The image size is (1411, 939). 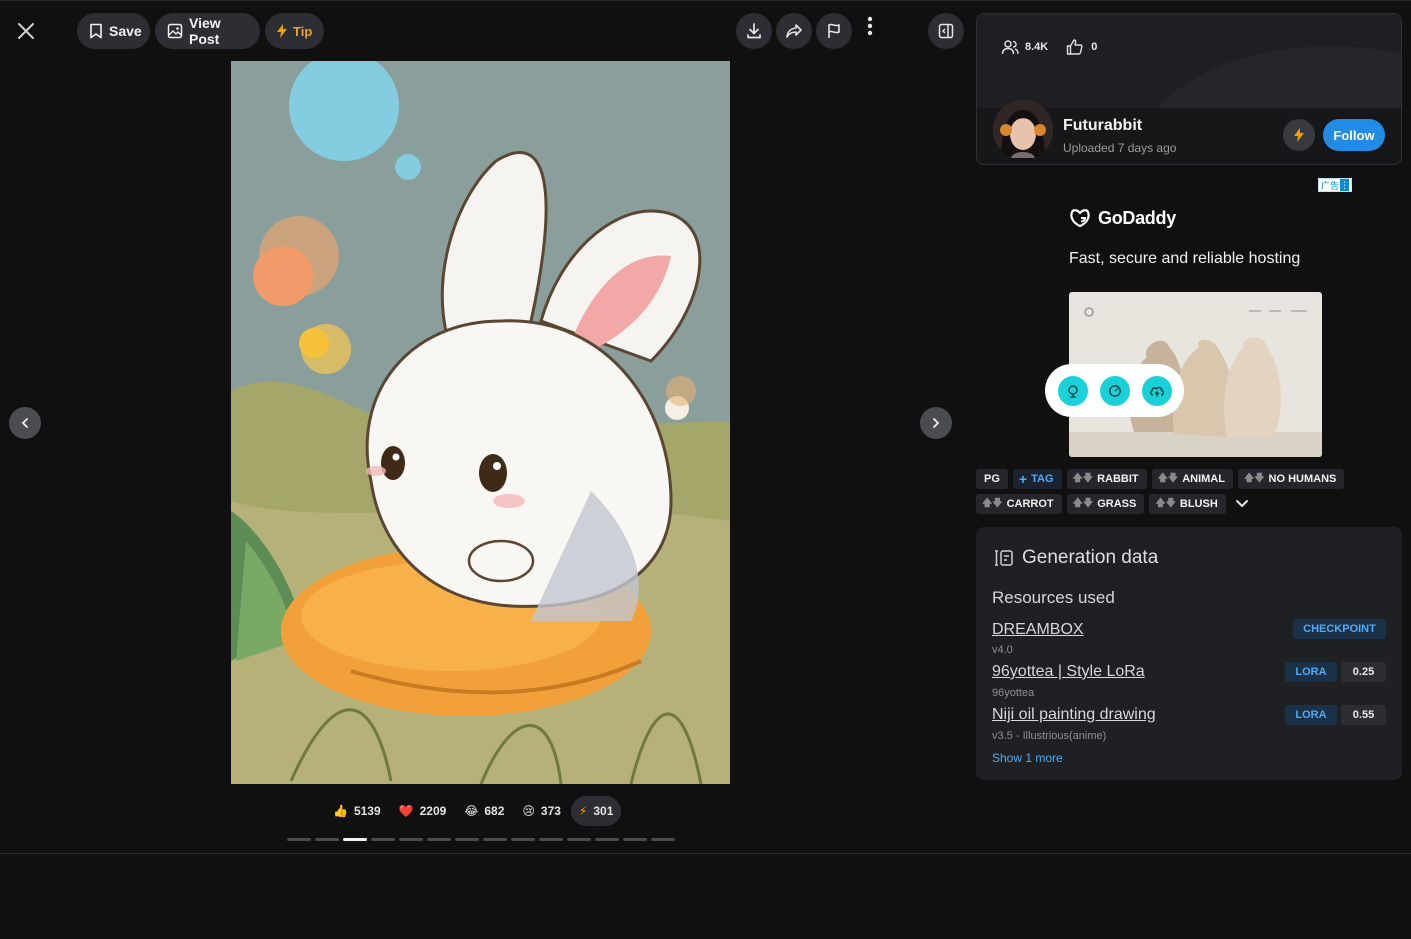 I want to click on tag-label: NO HUMANS, so click(x=1302, y=479).